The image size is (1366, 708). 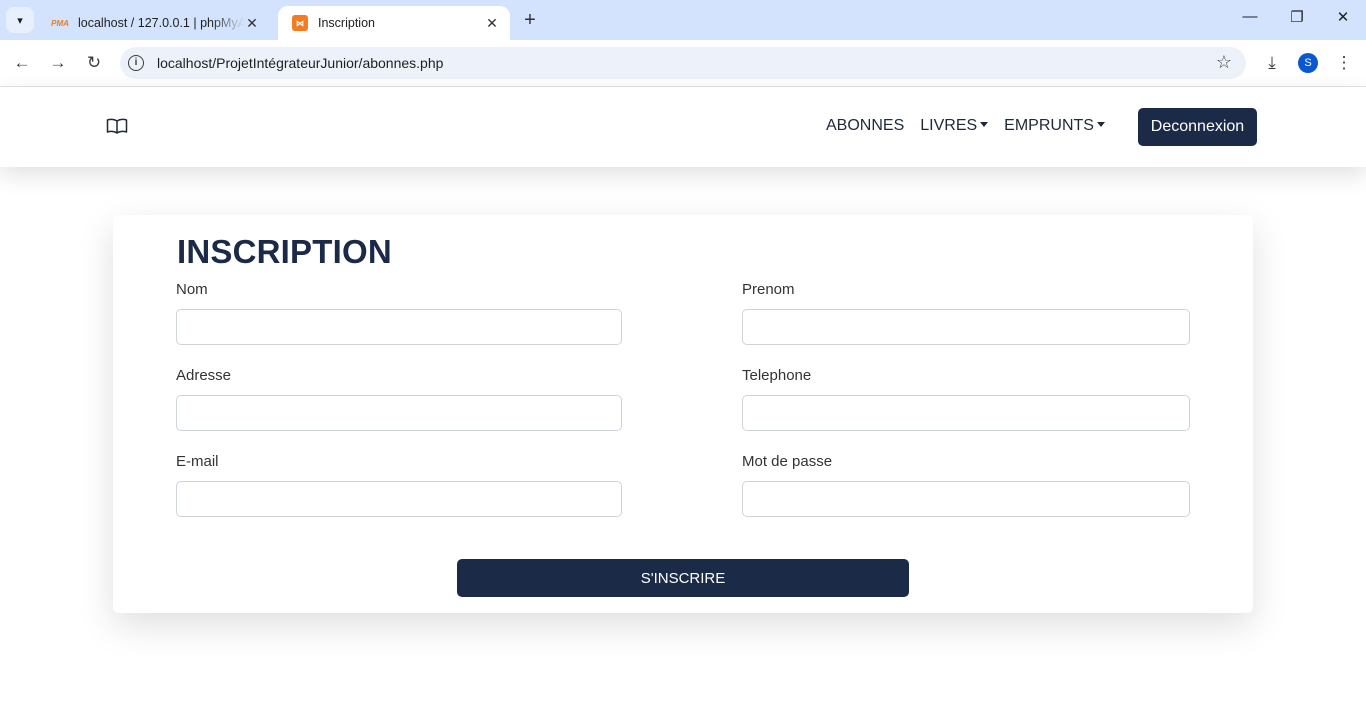 What do you see at coordinates (1297, 17) in the screenshot?
I see `restore-icon: ❐` at bounding box center [1297, 17].